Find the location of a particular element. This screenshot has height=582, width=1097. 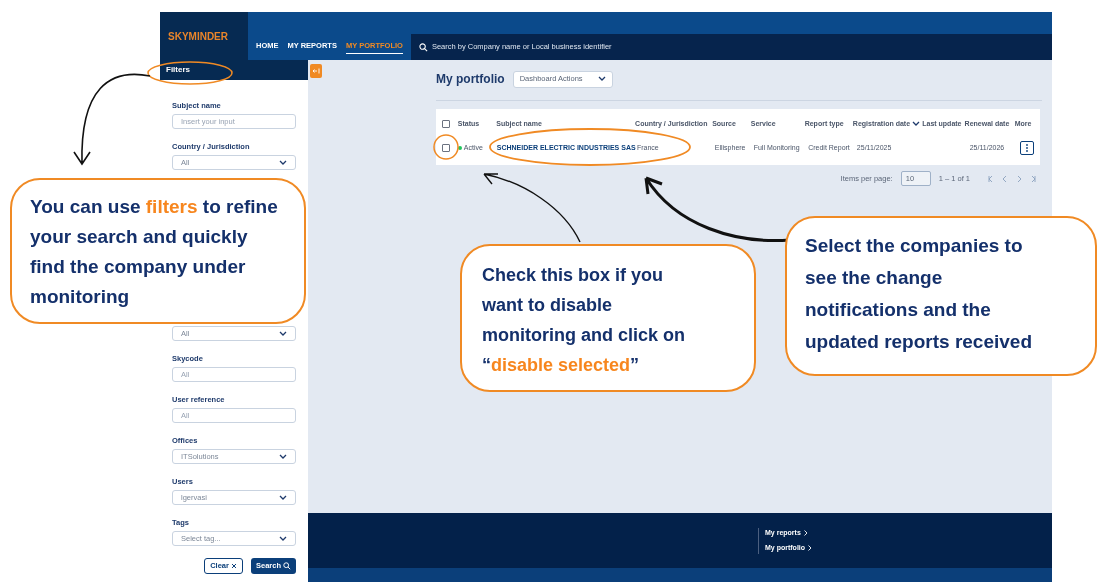

next-page-icon is located at coordinates (1020, 178).